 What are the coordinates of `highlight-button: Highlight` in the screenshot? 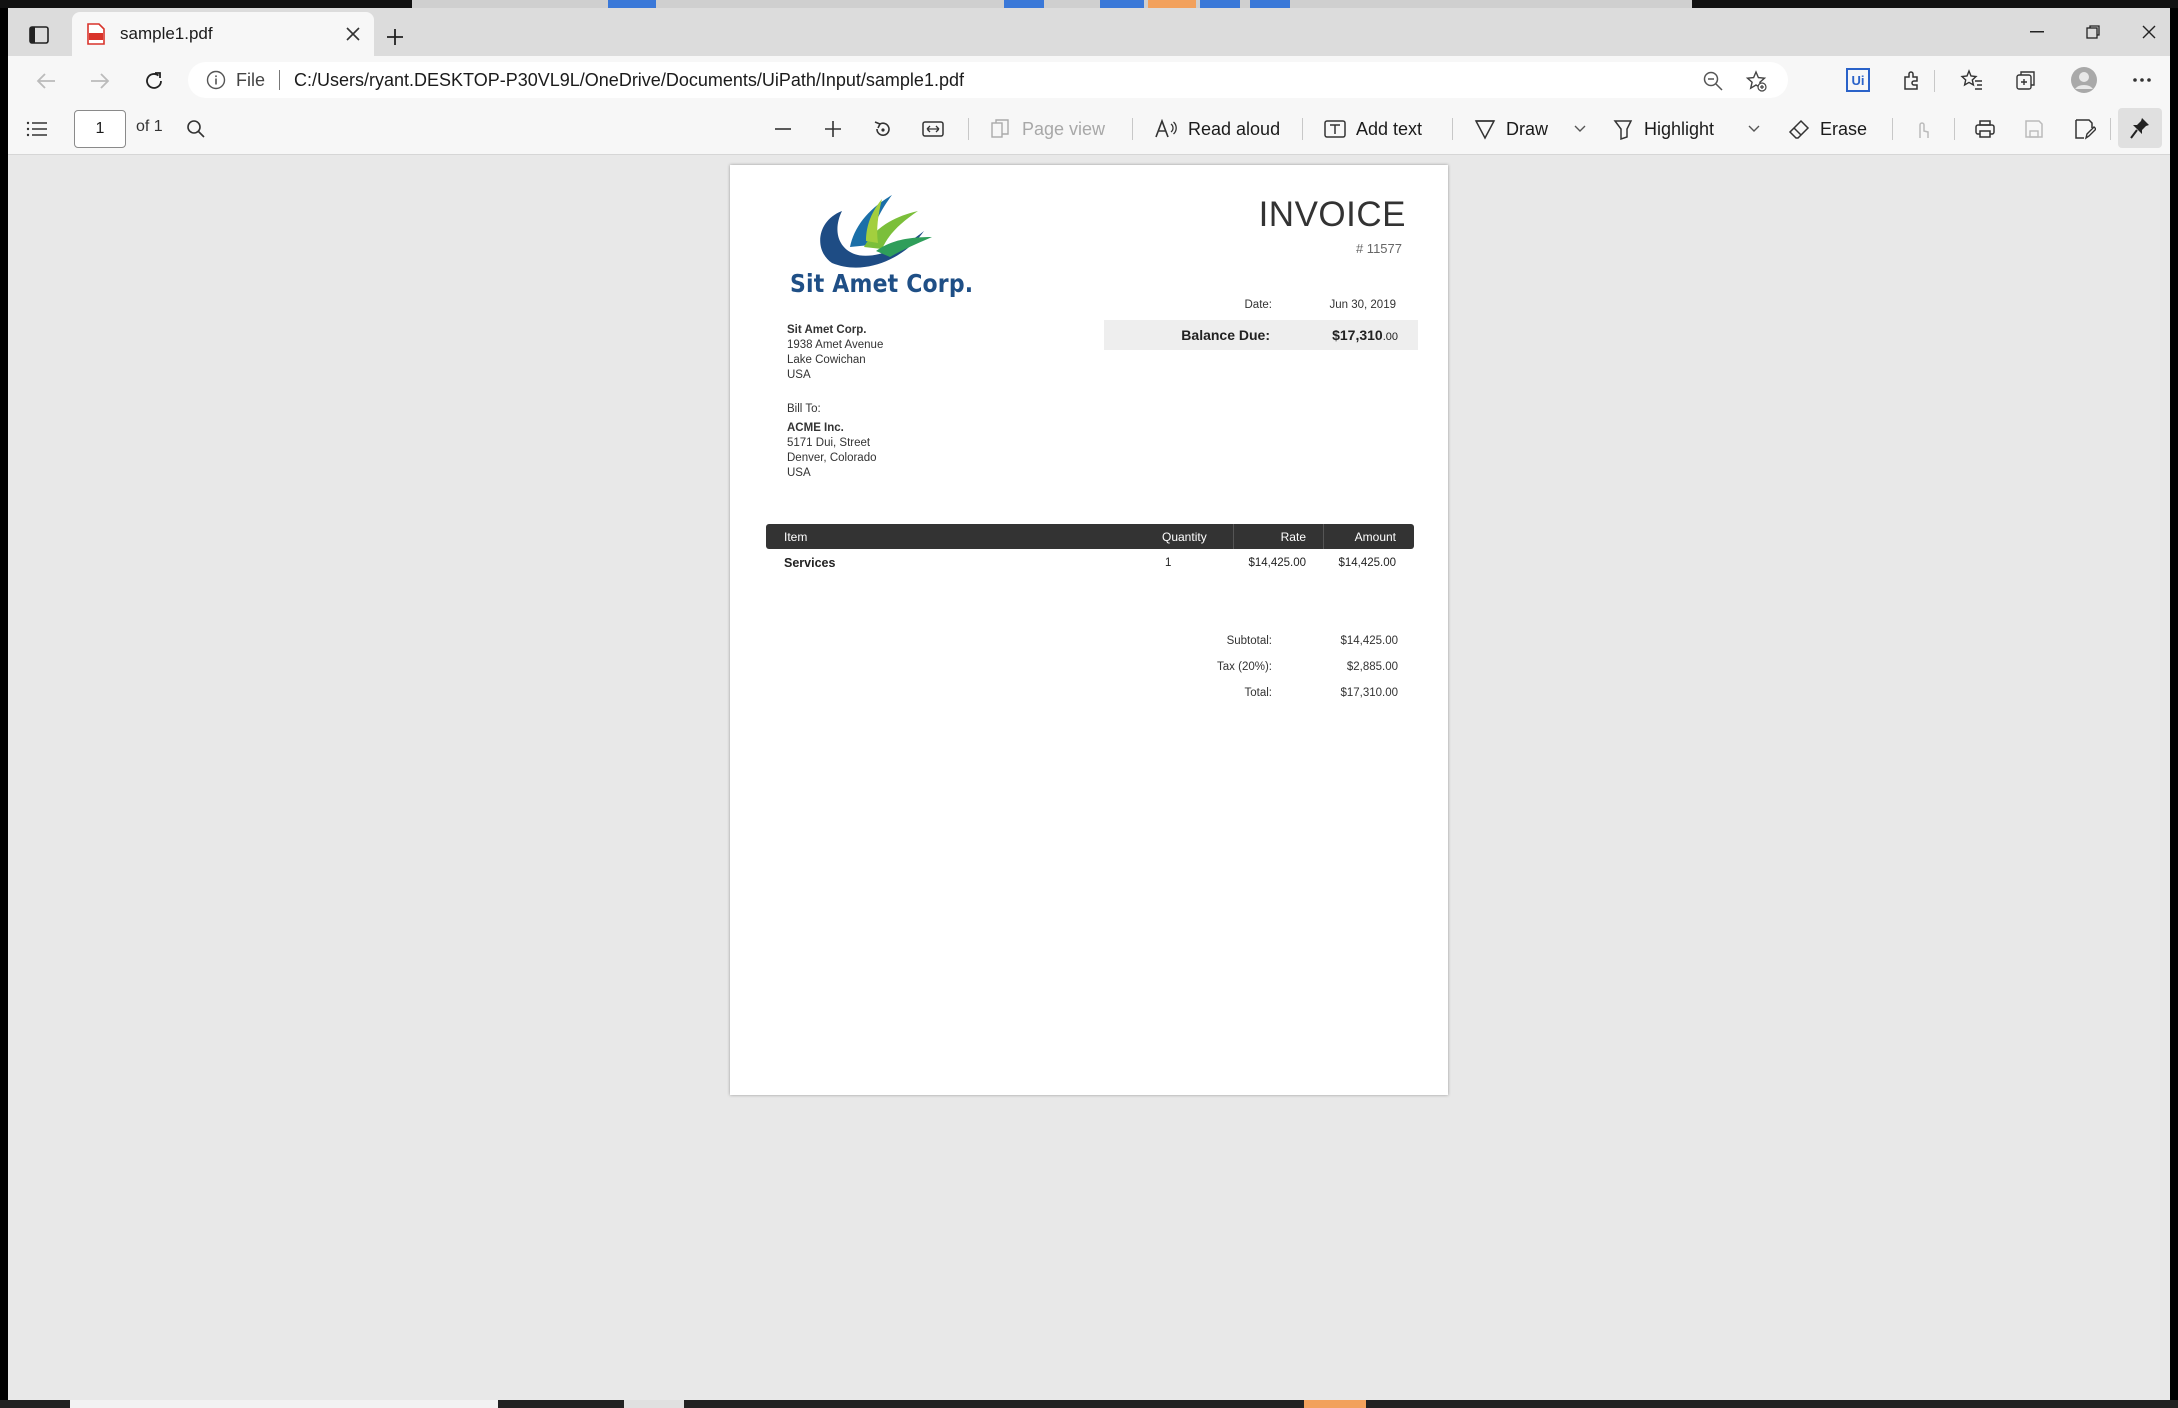 It's located at (1663, 129).